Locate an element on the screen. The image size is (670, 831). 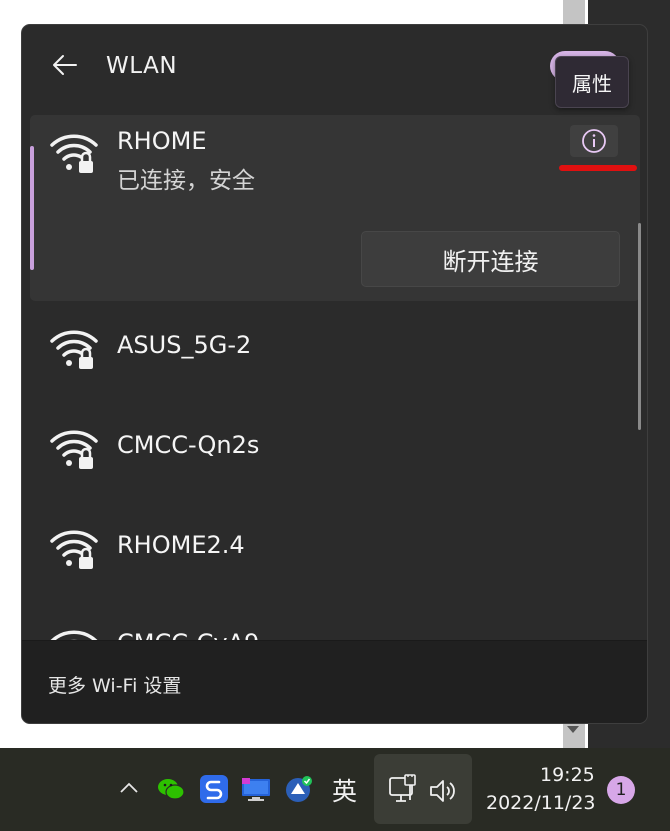
flyout-footer: 更多 Wi-Fi 设置 is located at coordinates (334, 681).